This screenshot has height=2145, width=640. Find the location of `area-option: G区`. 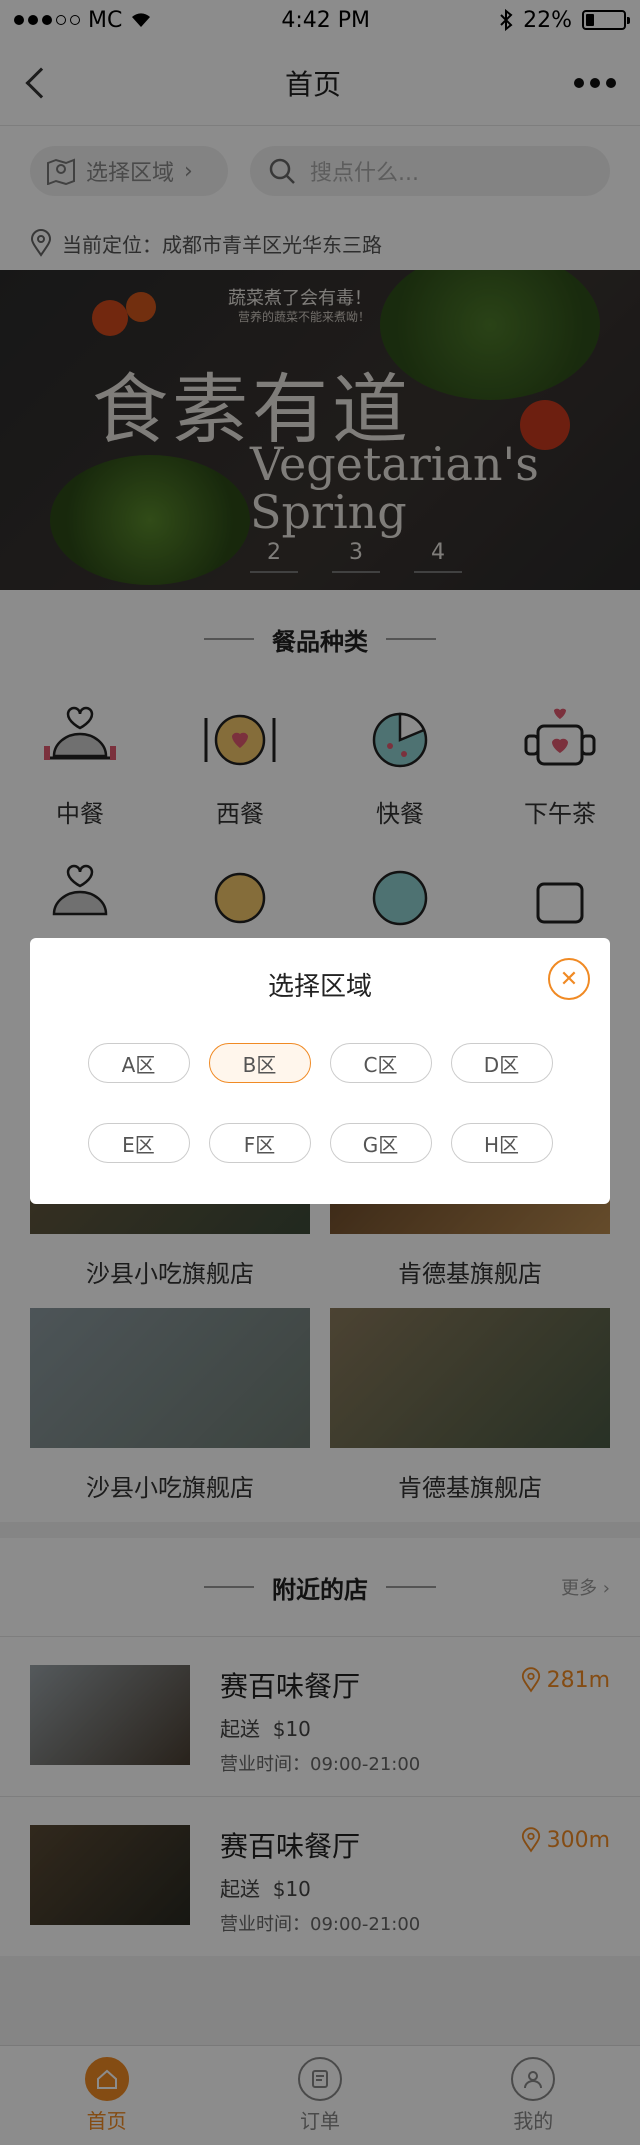

area-option: G区 is located at coordinates (380, 1143).